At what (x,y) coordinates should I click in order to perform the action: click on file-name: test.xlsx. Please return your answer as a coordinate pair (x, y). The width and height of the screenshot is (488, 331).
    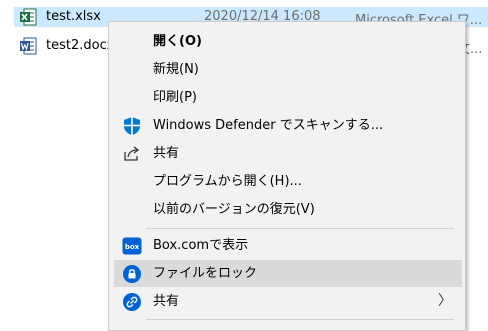
    Looking at the image, I should click on (73, 16).